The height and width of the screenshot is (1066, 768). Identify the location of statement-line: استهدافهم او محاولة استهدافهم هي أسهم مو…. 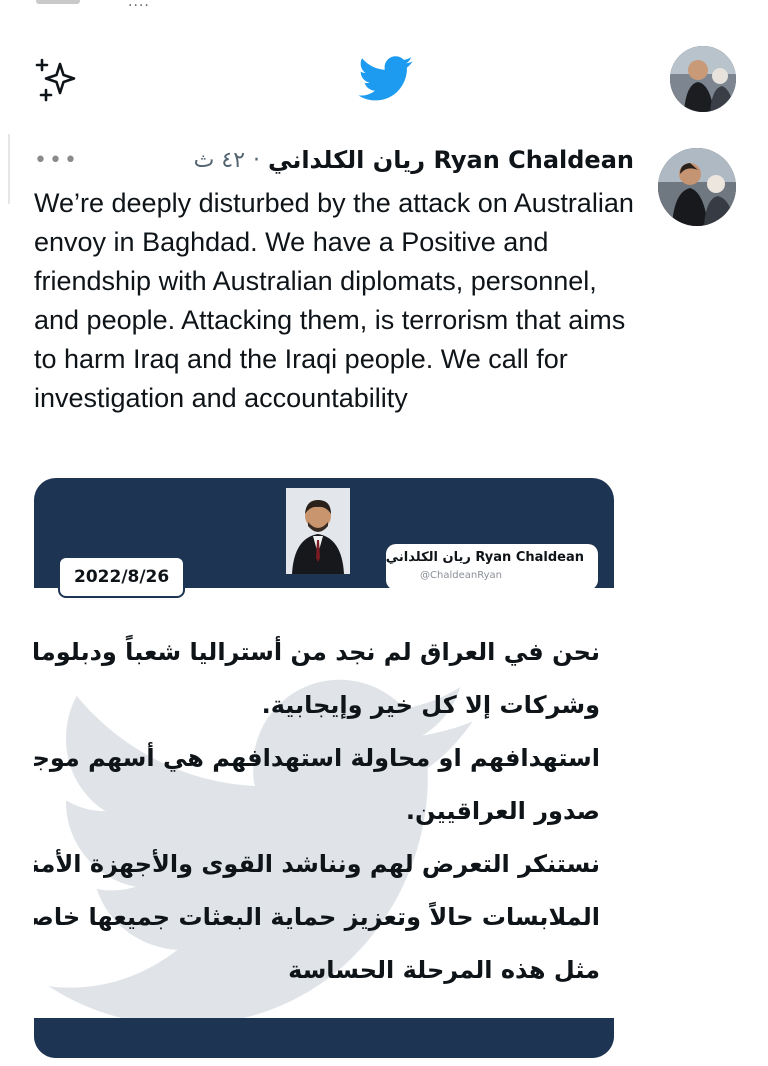
(317, 758).